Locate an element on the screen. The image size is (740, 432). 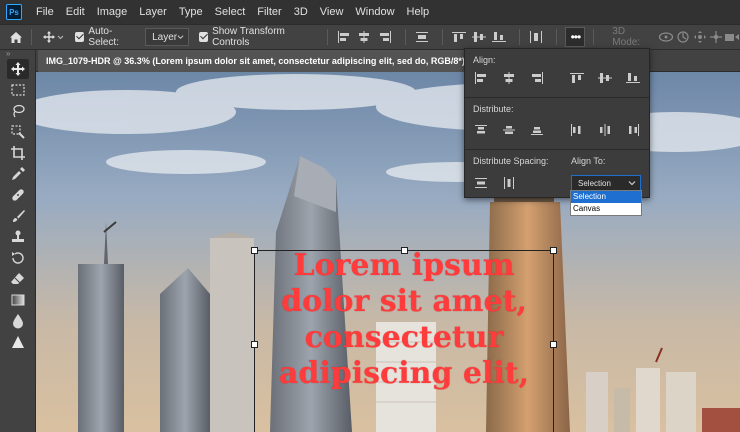
gradient-icon is located at coordinates (18, 300).